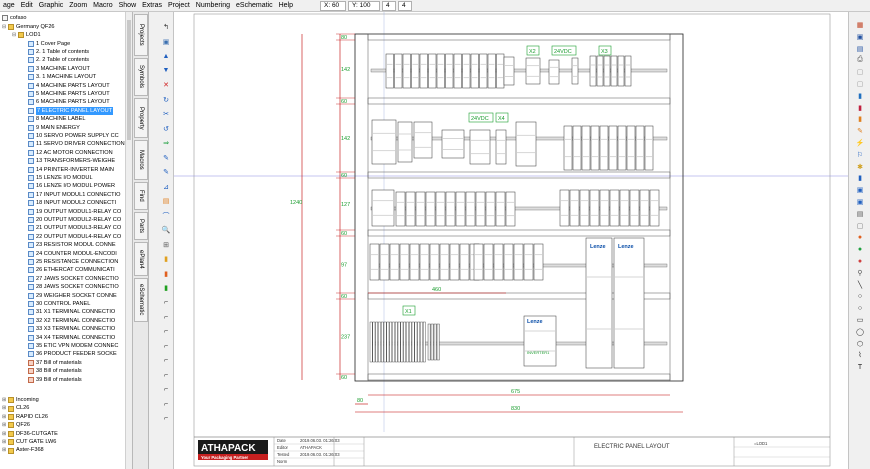  What do you see at coordinates (129, 80) in the screenshot?
I see `scrollbar-thumb` at bounding box center [129, 80].